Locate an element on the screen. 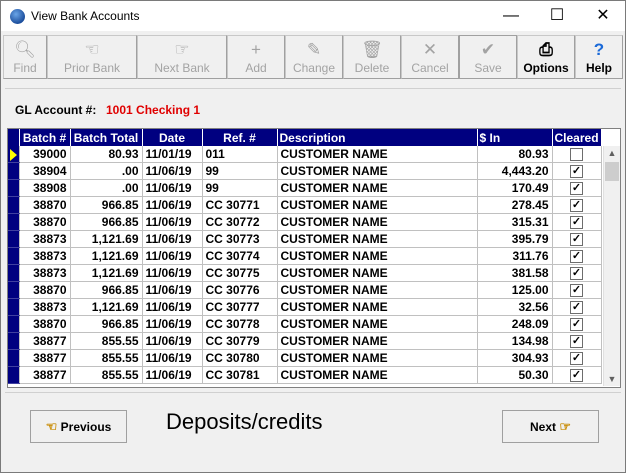  cell-amount-in: 170.49 is located at coordinates (515, 188).